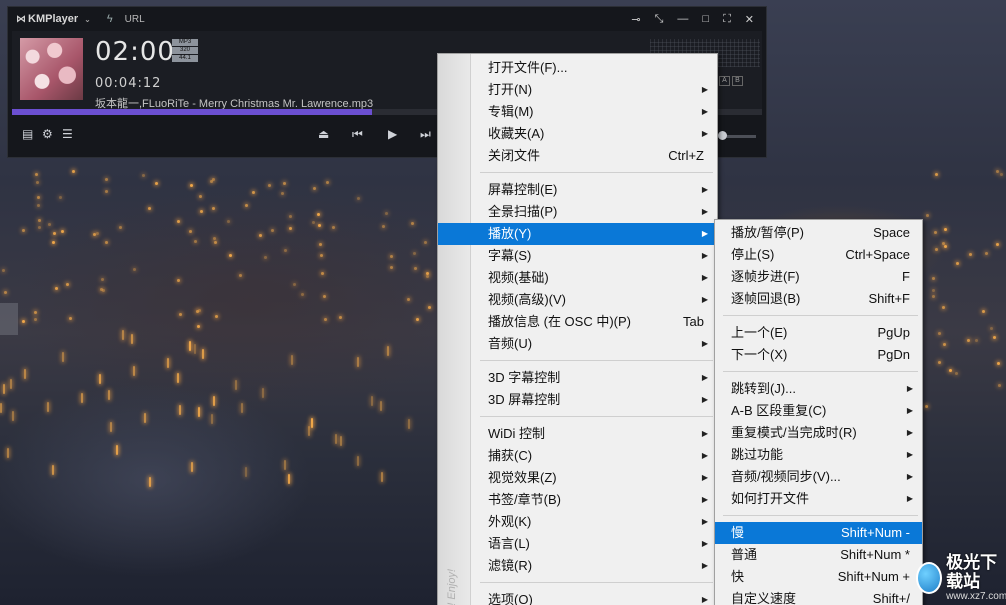 This screenshot has width=1006, height=605. I want to click on play-icon: ▶, so click(392, 134).